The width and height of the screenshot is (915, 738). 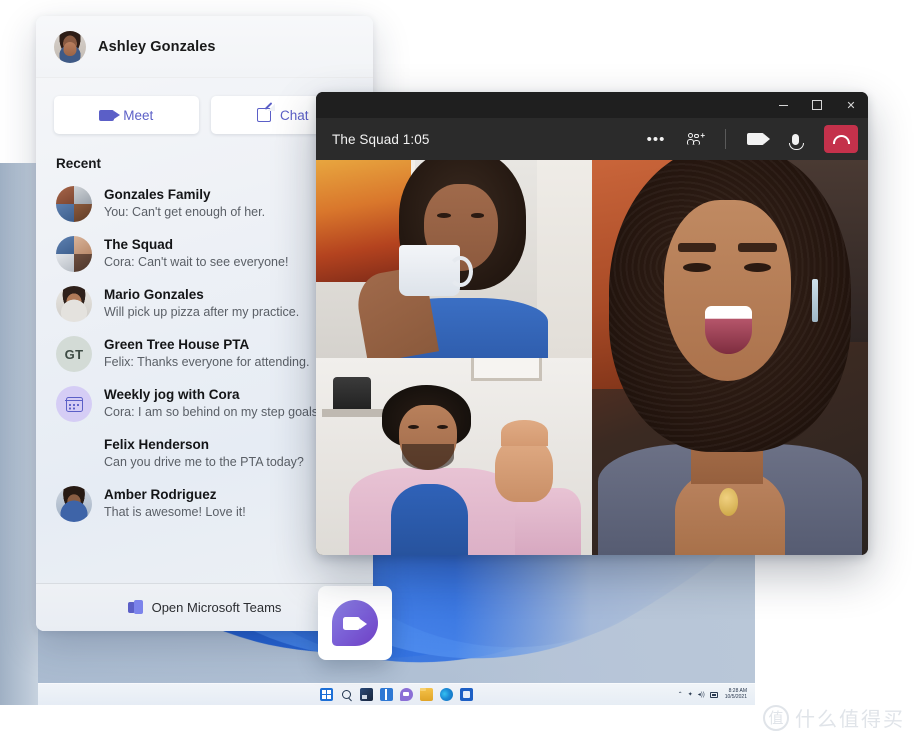 What do you see at coordinates (426, 694) in the screenshot?
I see `file-explorer-icon` at bounding box center [426, 694].